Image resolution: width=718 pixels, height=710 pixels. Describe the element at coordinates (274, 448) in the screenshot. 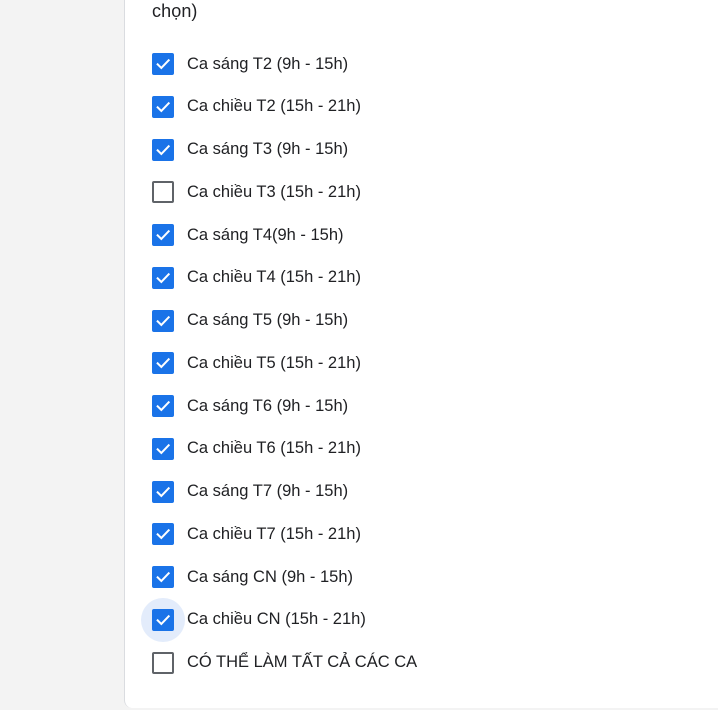

I see `checkbox-option-label: Ca chiều T6 (15h - 21h)` at that location.